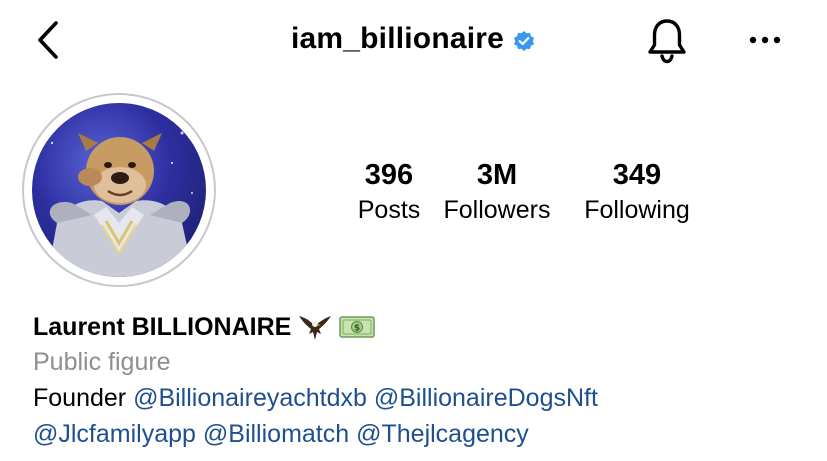 The image size is (827, 461). I want to click on profile-category: Public figure, so click(102, 362).